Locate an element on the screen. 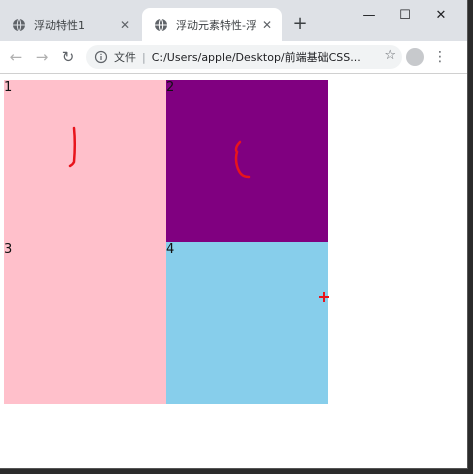  tab-floating-1: 浮动特性1 ✕ is located at coordinates (70, 24).